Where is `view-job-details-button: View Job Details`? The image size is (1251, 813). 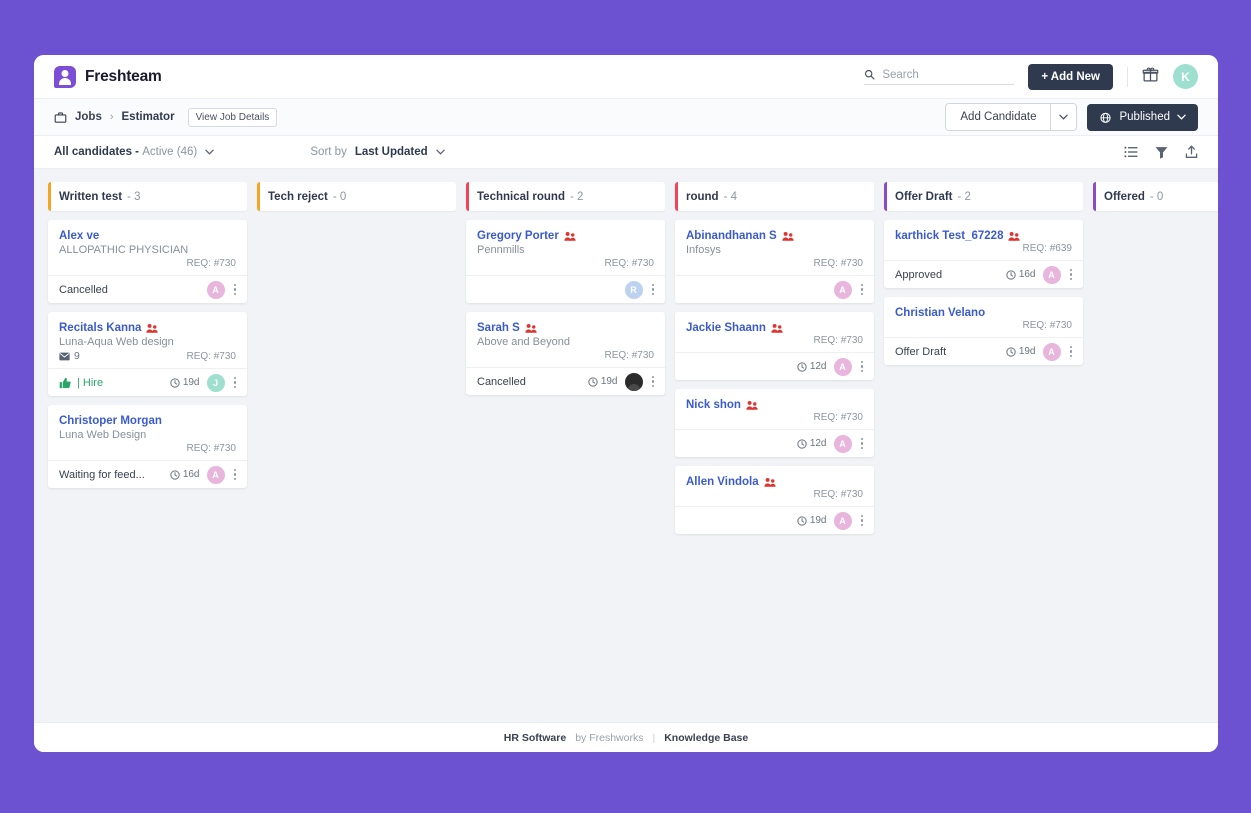 view-job-details-button: View Job Details is located at coordinates (232, 117).